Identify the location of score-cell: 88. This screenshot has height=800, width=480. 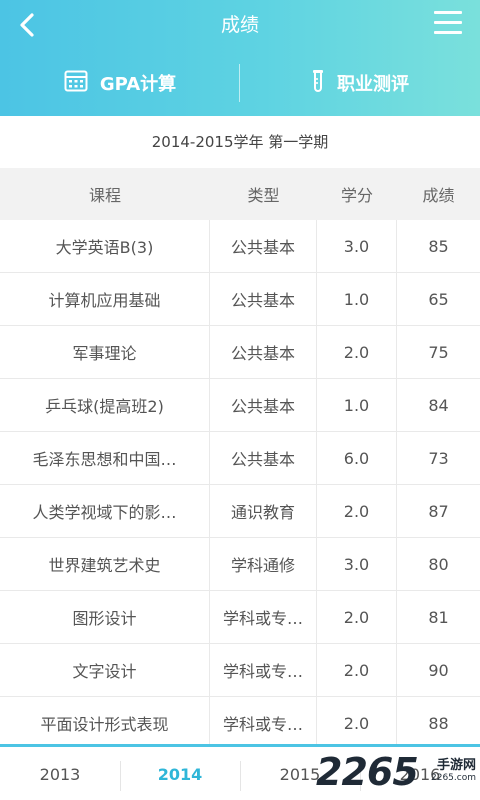
(438, 723).